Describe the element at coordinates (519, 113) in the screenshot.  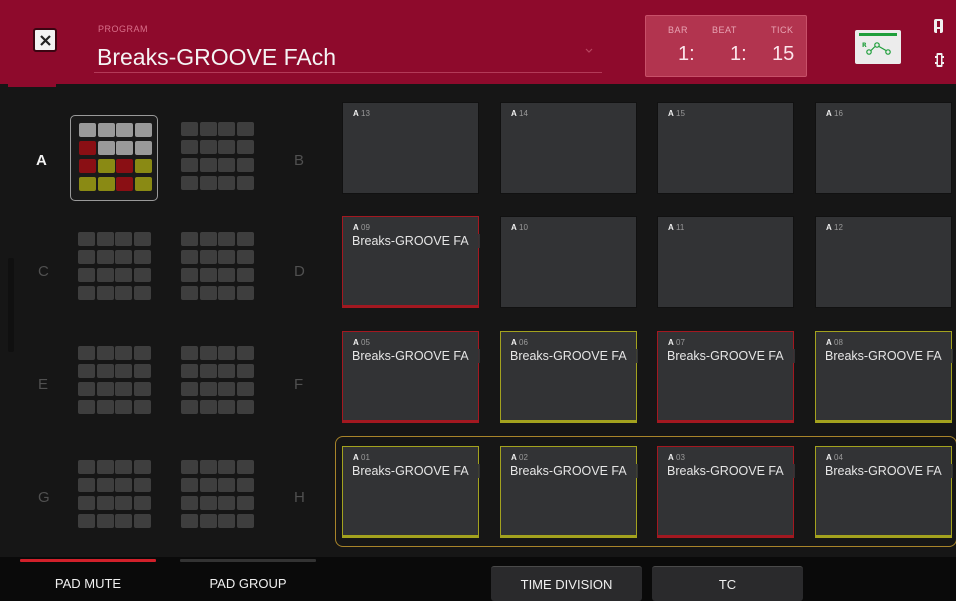
I see `pad-number: A 14` at that location.